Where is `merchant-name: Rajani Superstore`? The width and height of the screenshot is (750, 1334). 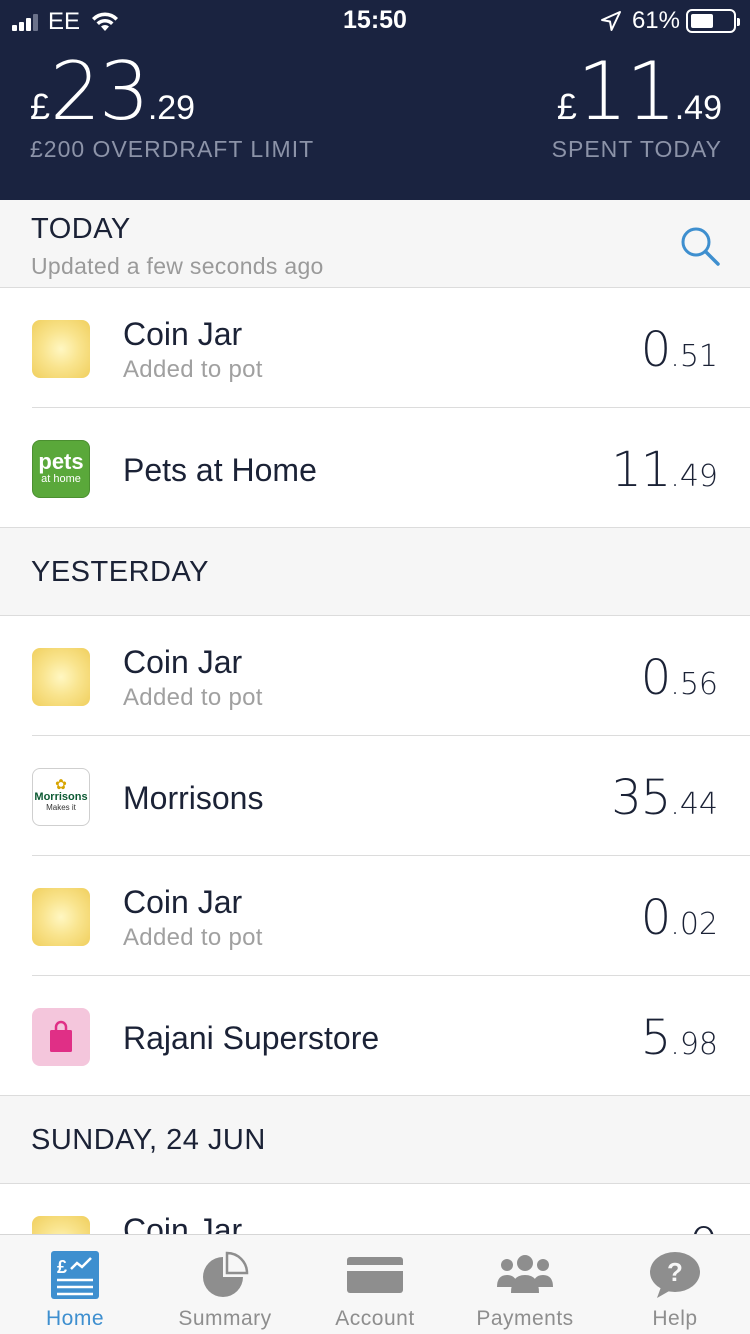
merchant-name: Rajani Superstore is located at coordinates (251, 1038).